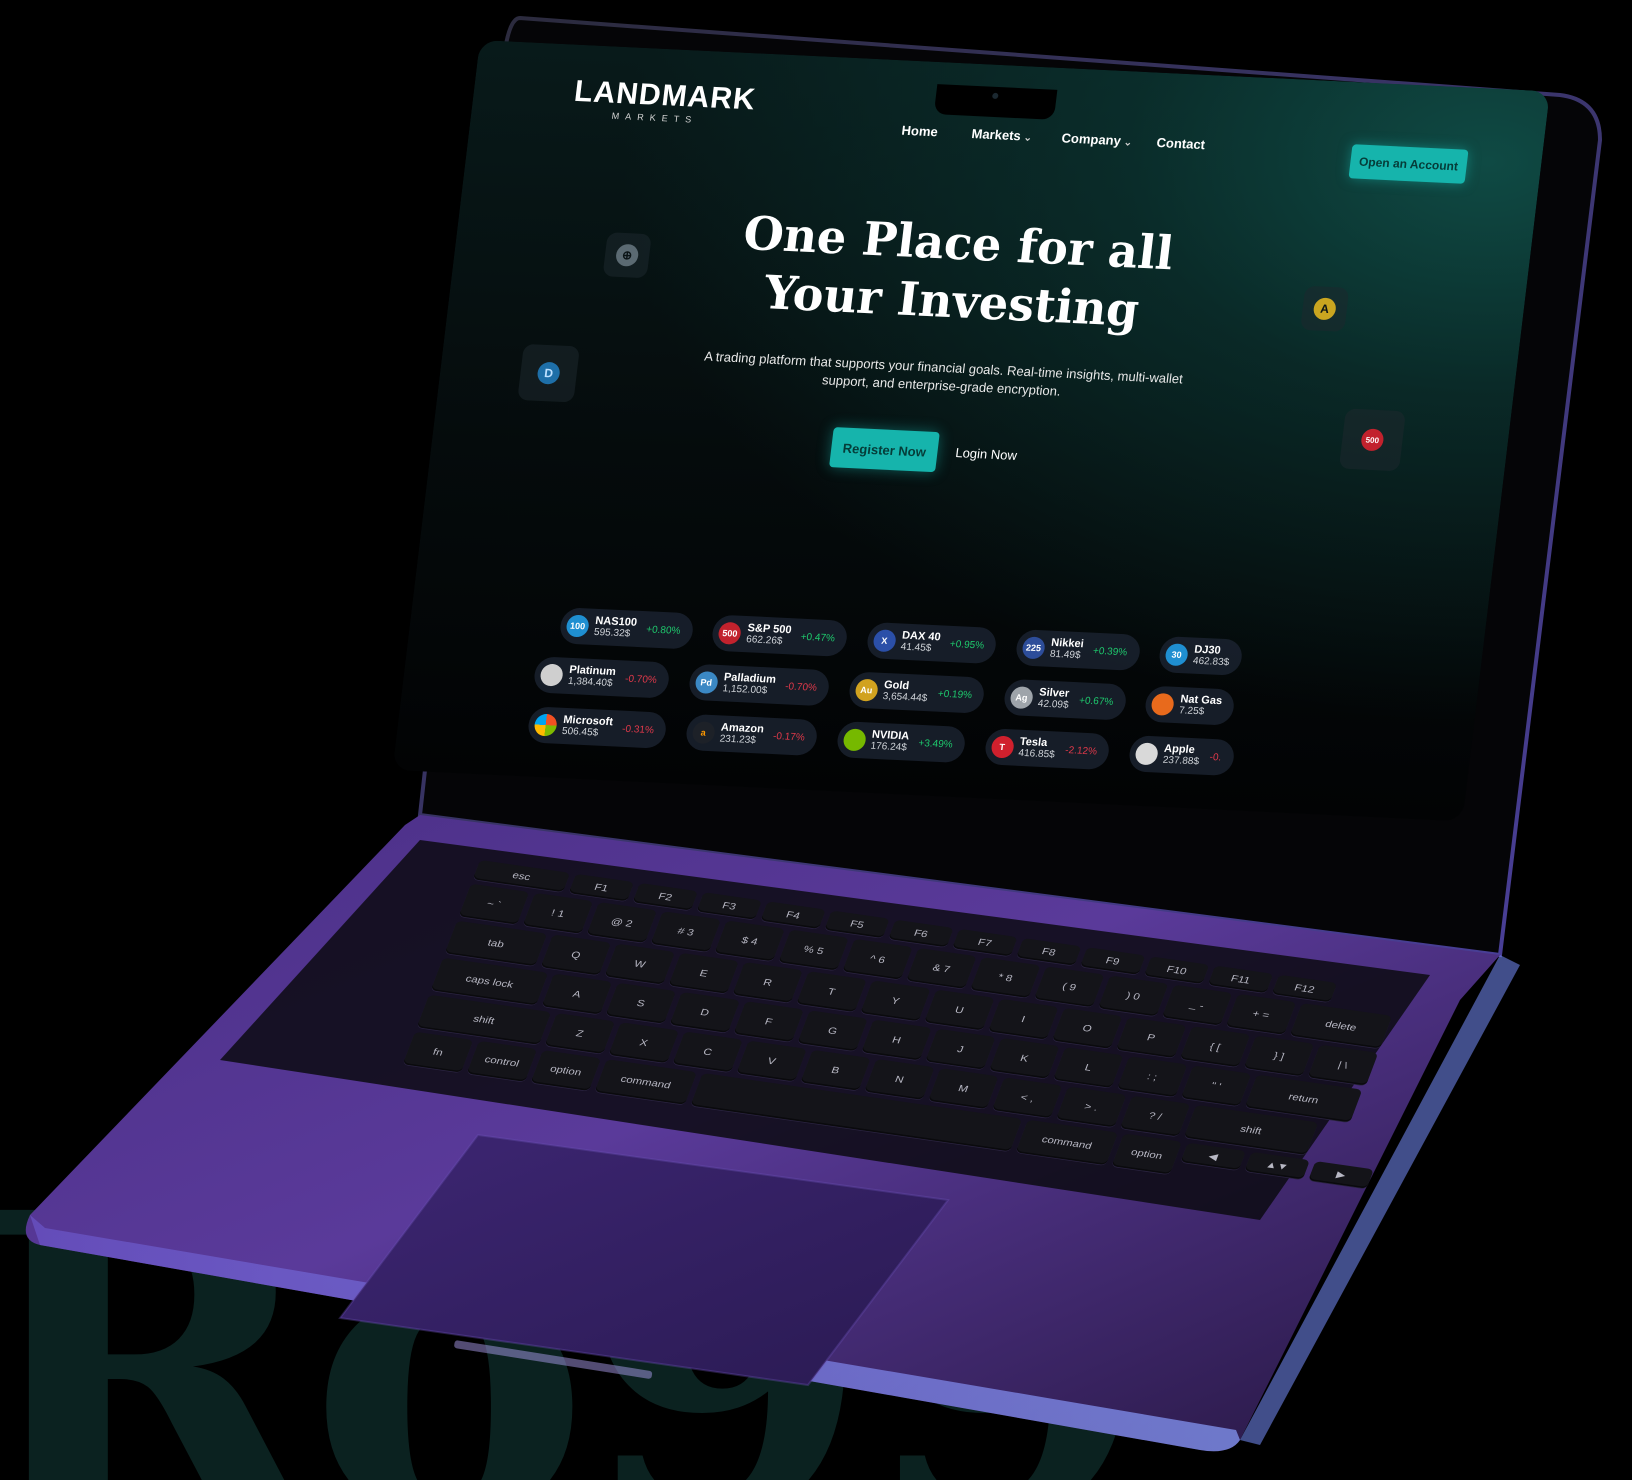  Describe the element at coordinates (768, 1022) in the screenshot. I see `key-f: F` at that location.